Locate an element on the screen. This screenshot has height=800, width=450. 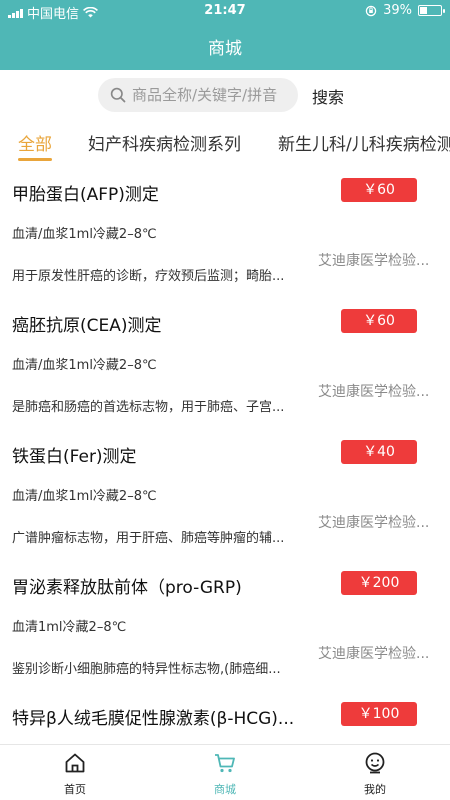
orientation-lock-icon is located at coordinates (371, 10).